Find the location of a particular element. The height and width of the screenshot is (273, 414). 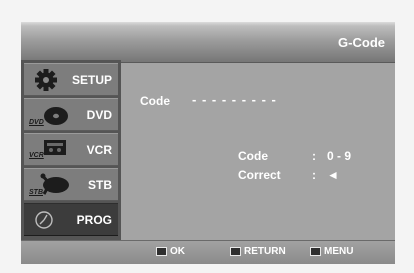

sidebar-item-stb: STB STB is located at coordinates (71, 184).